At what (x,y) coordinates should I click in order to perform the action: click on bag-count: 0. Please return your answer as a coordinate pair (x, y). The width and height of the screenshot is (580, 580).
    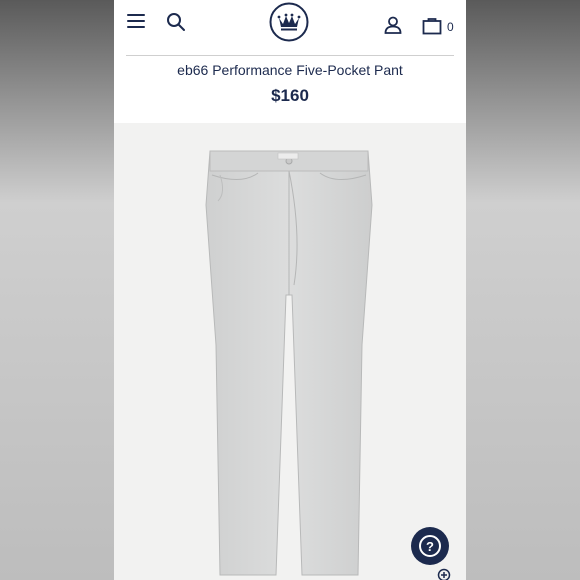
    Looking at the image, I should click on (450, 27).